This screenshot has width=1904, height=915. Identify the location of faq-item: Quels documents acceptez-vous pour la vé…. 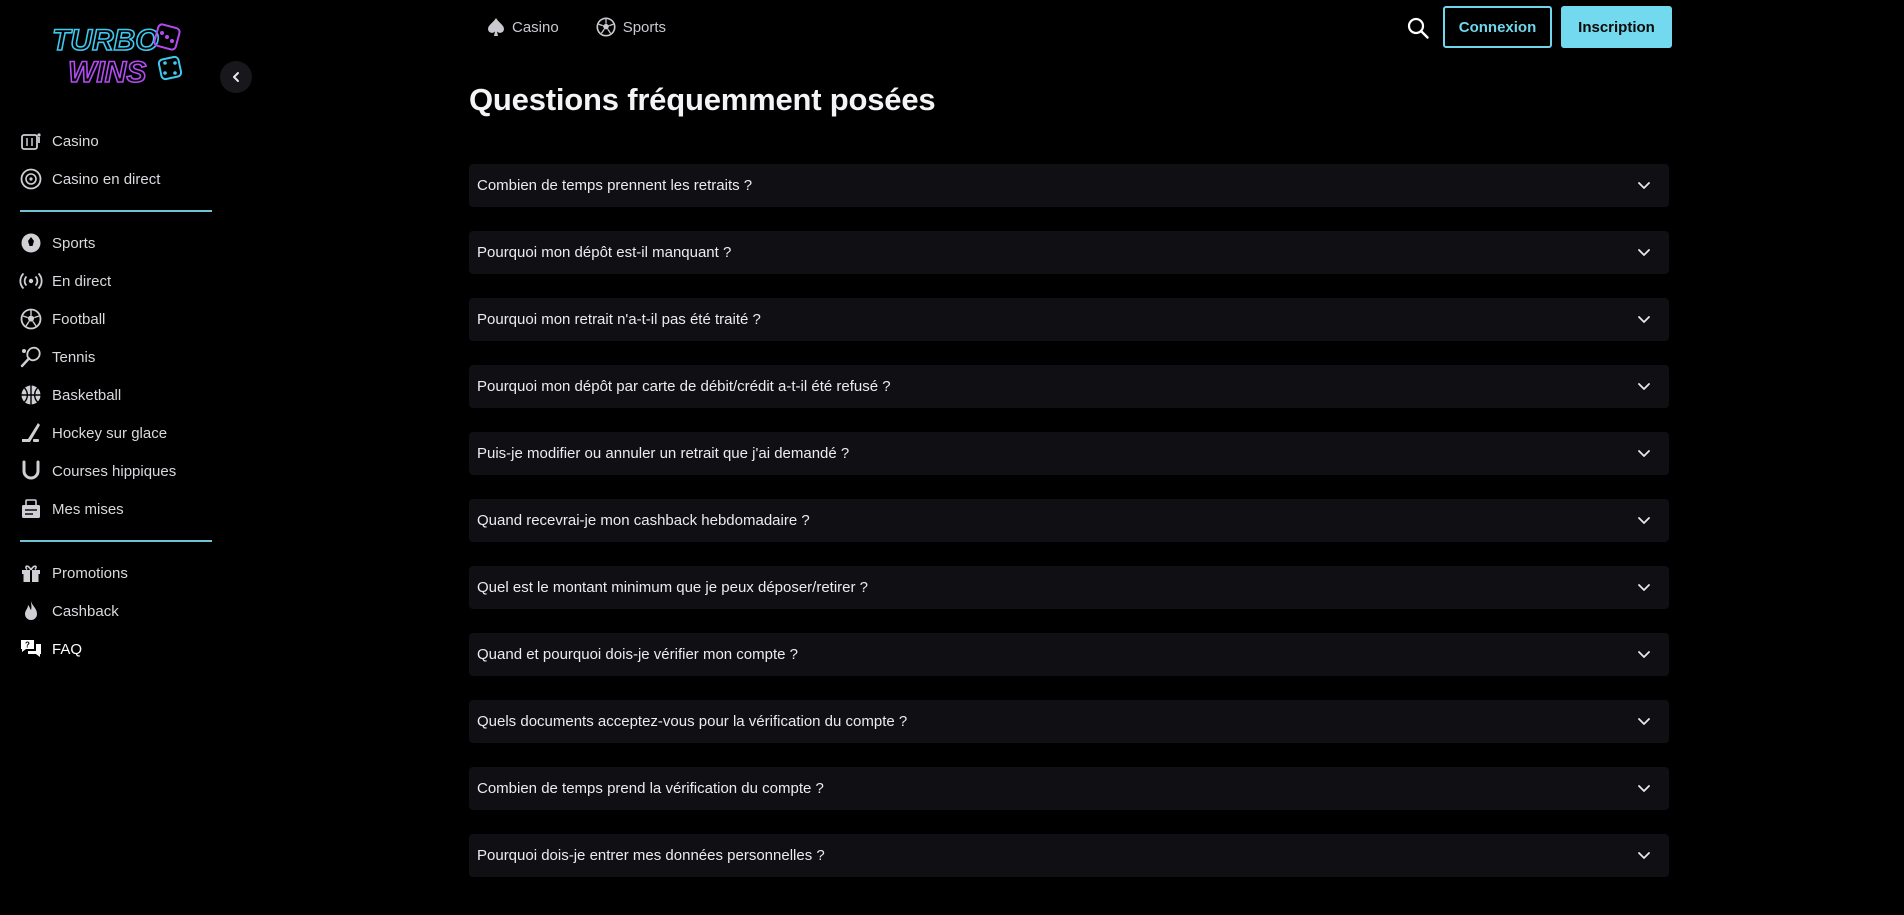
(1069, 721).